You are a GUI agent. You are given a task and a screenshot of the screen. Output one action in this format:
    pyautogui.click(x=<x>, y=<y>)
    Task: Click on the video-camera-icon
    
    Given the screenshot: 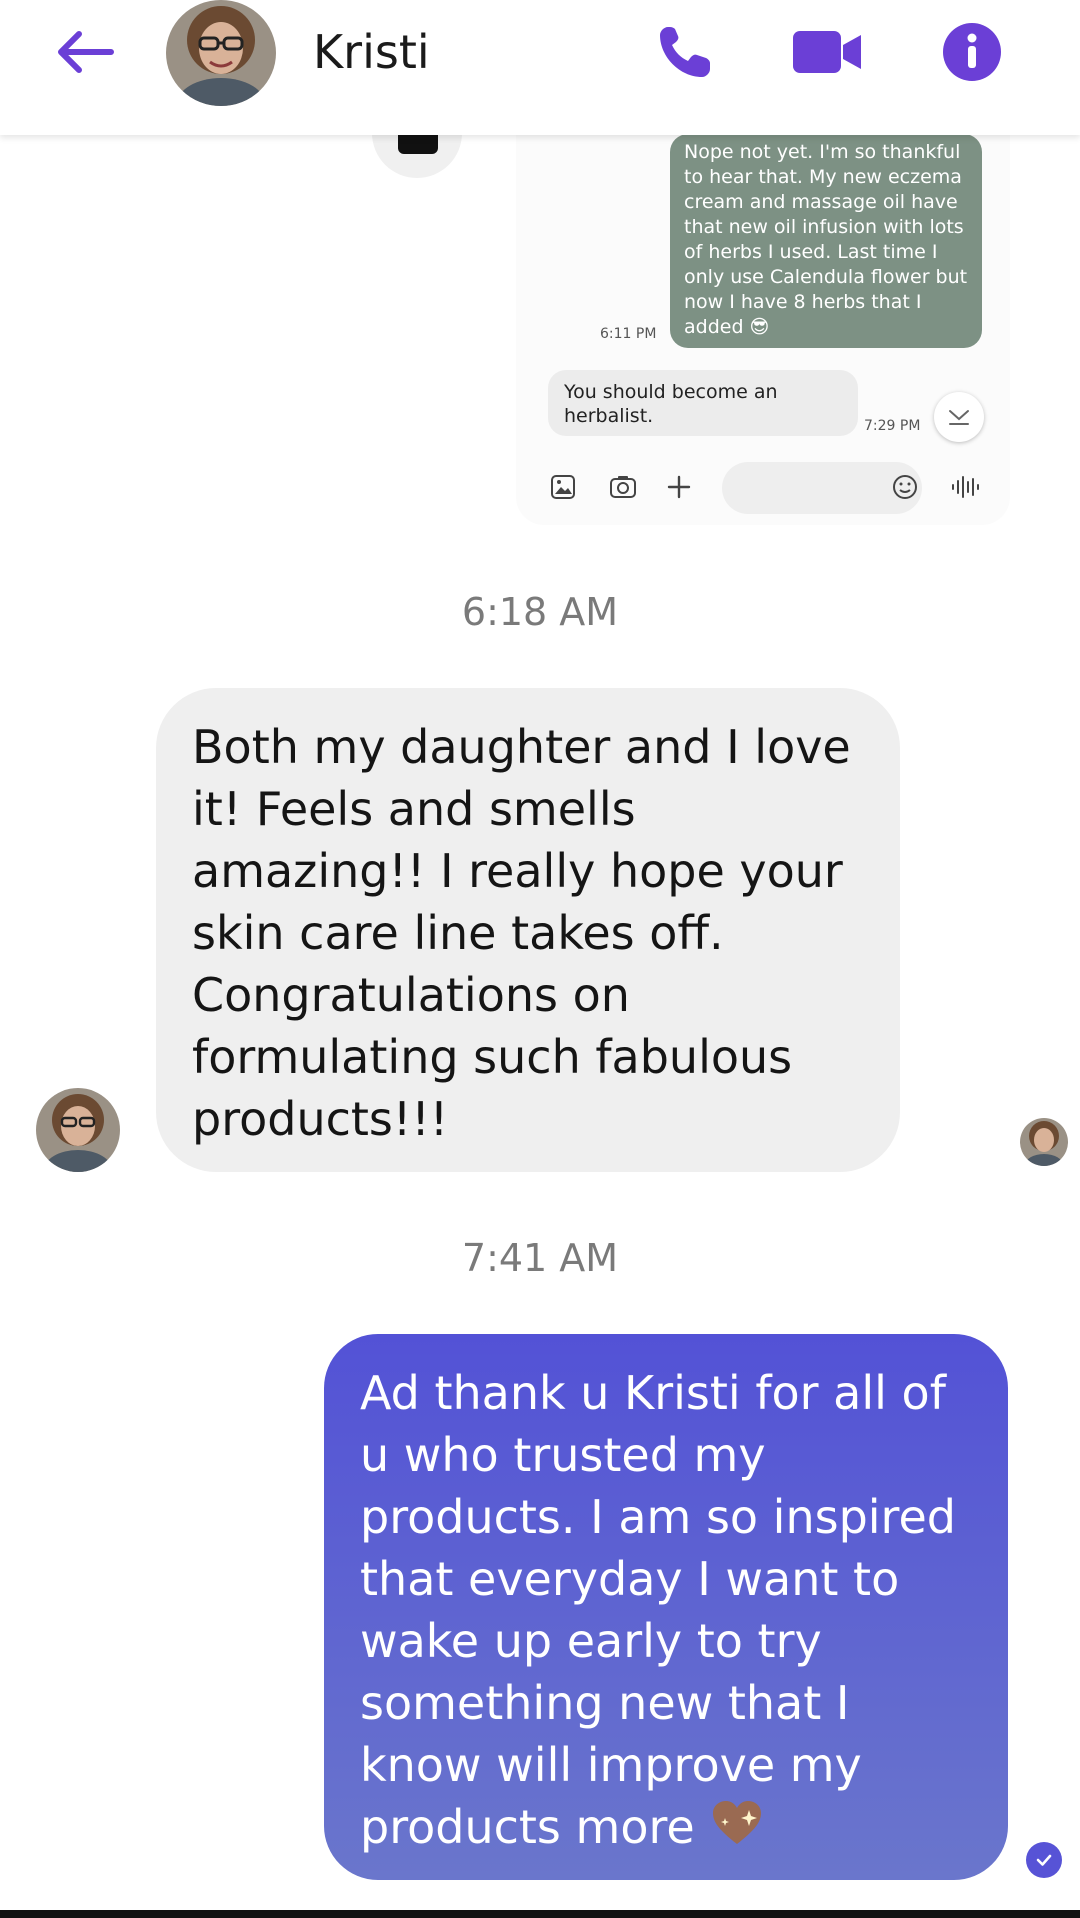 What is the action you would take?
    pyautogui.click(x=827, y=52)
    